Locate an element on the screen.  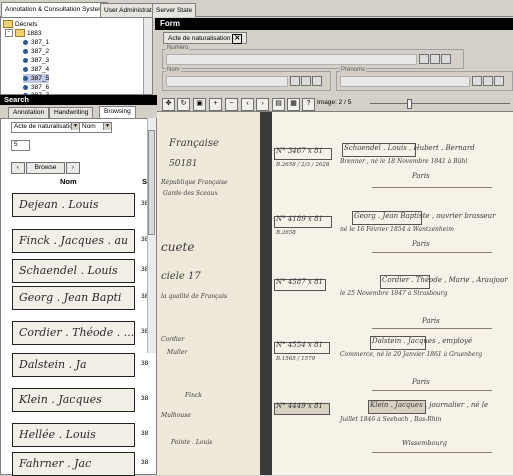
doc-text: Muller is located at coordinates (177, 352).